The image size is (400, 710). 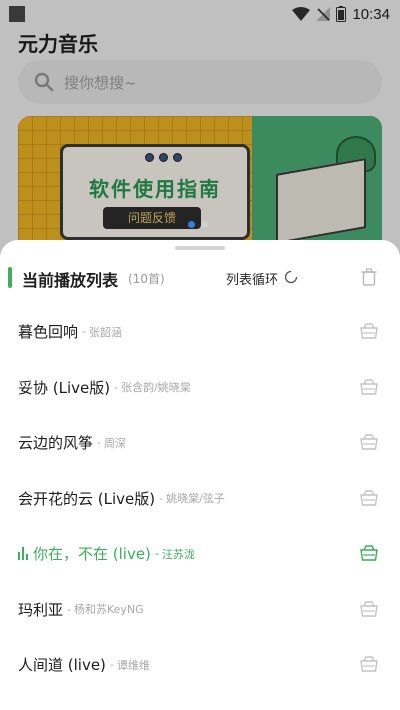 What do you see at coordinates (200, 248) in the screenshot?
I see `sheet-drag-handle` at bounding box center [200, 248].